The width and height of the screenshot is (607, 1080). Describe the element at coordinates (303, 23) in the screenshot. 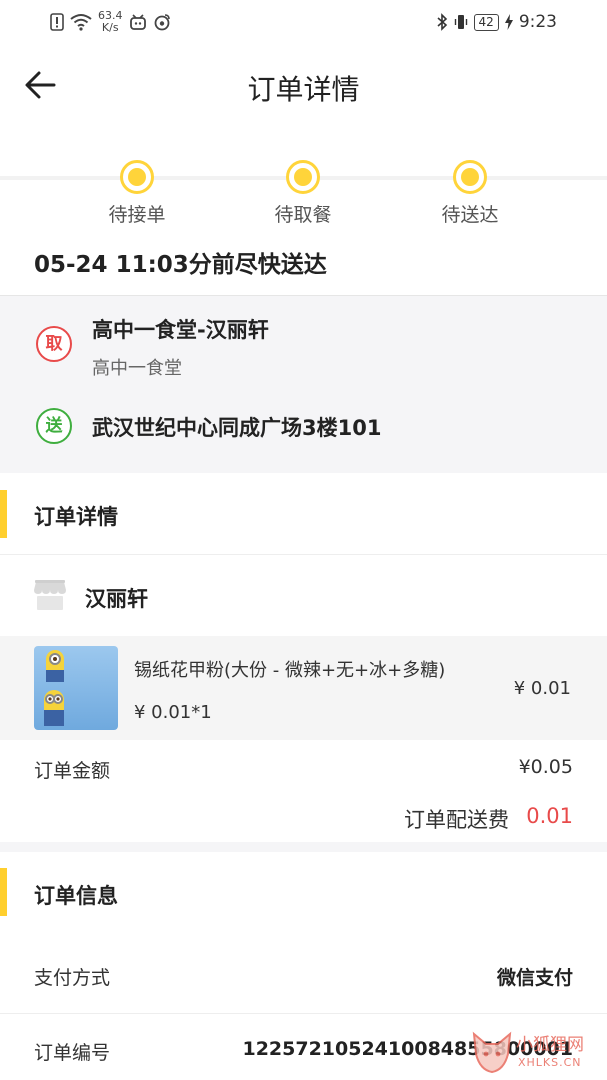

I see `status-bar: 63.4 K/s 42 9:23` at that location.